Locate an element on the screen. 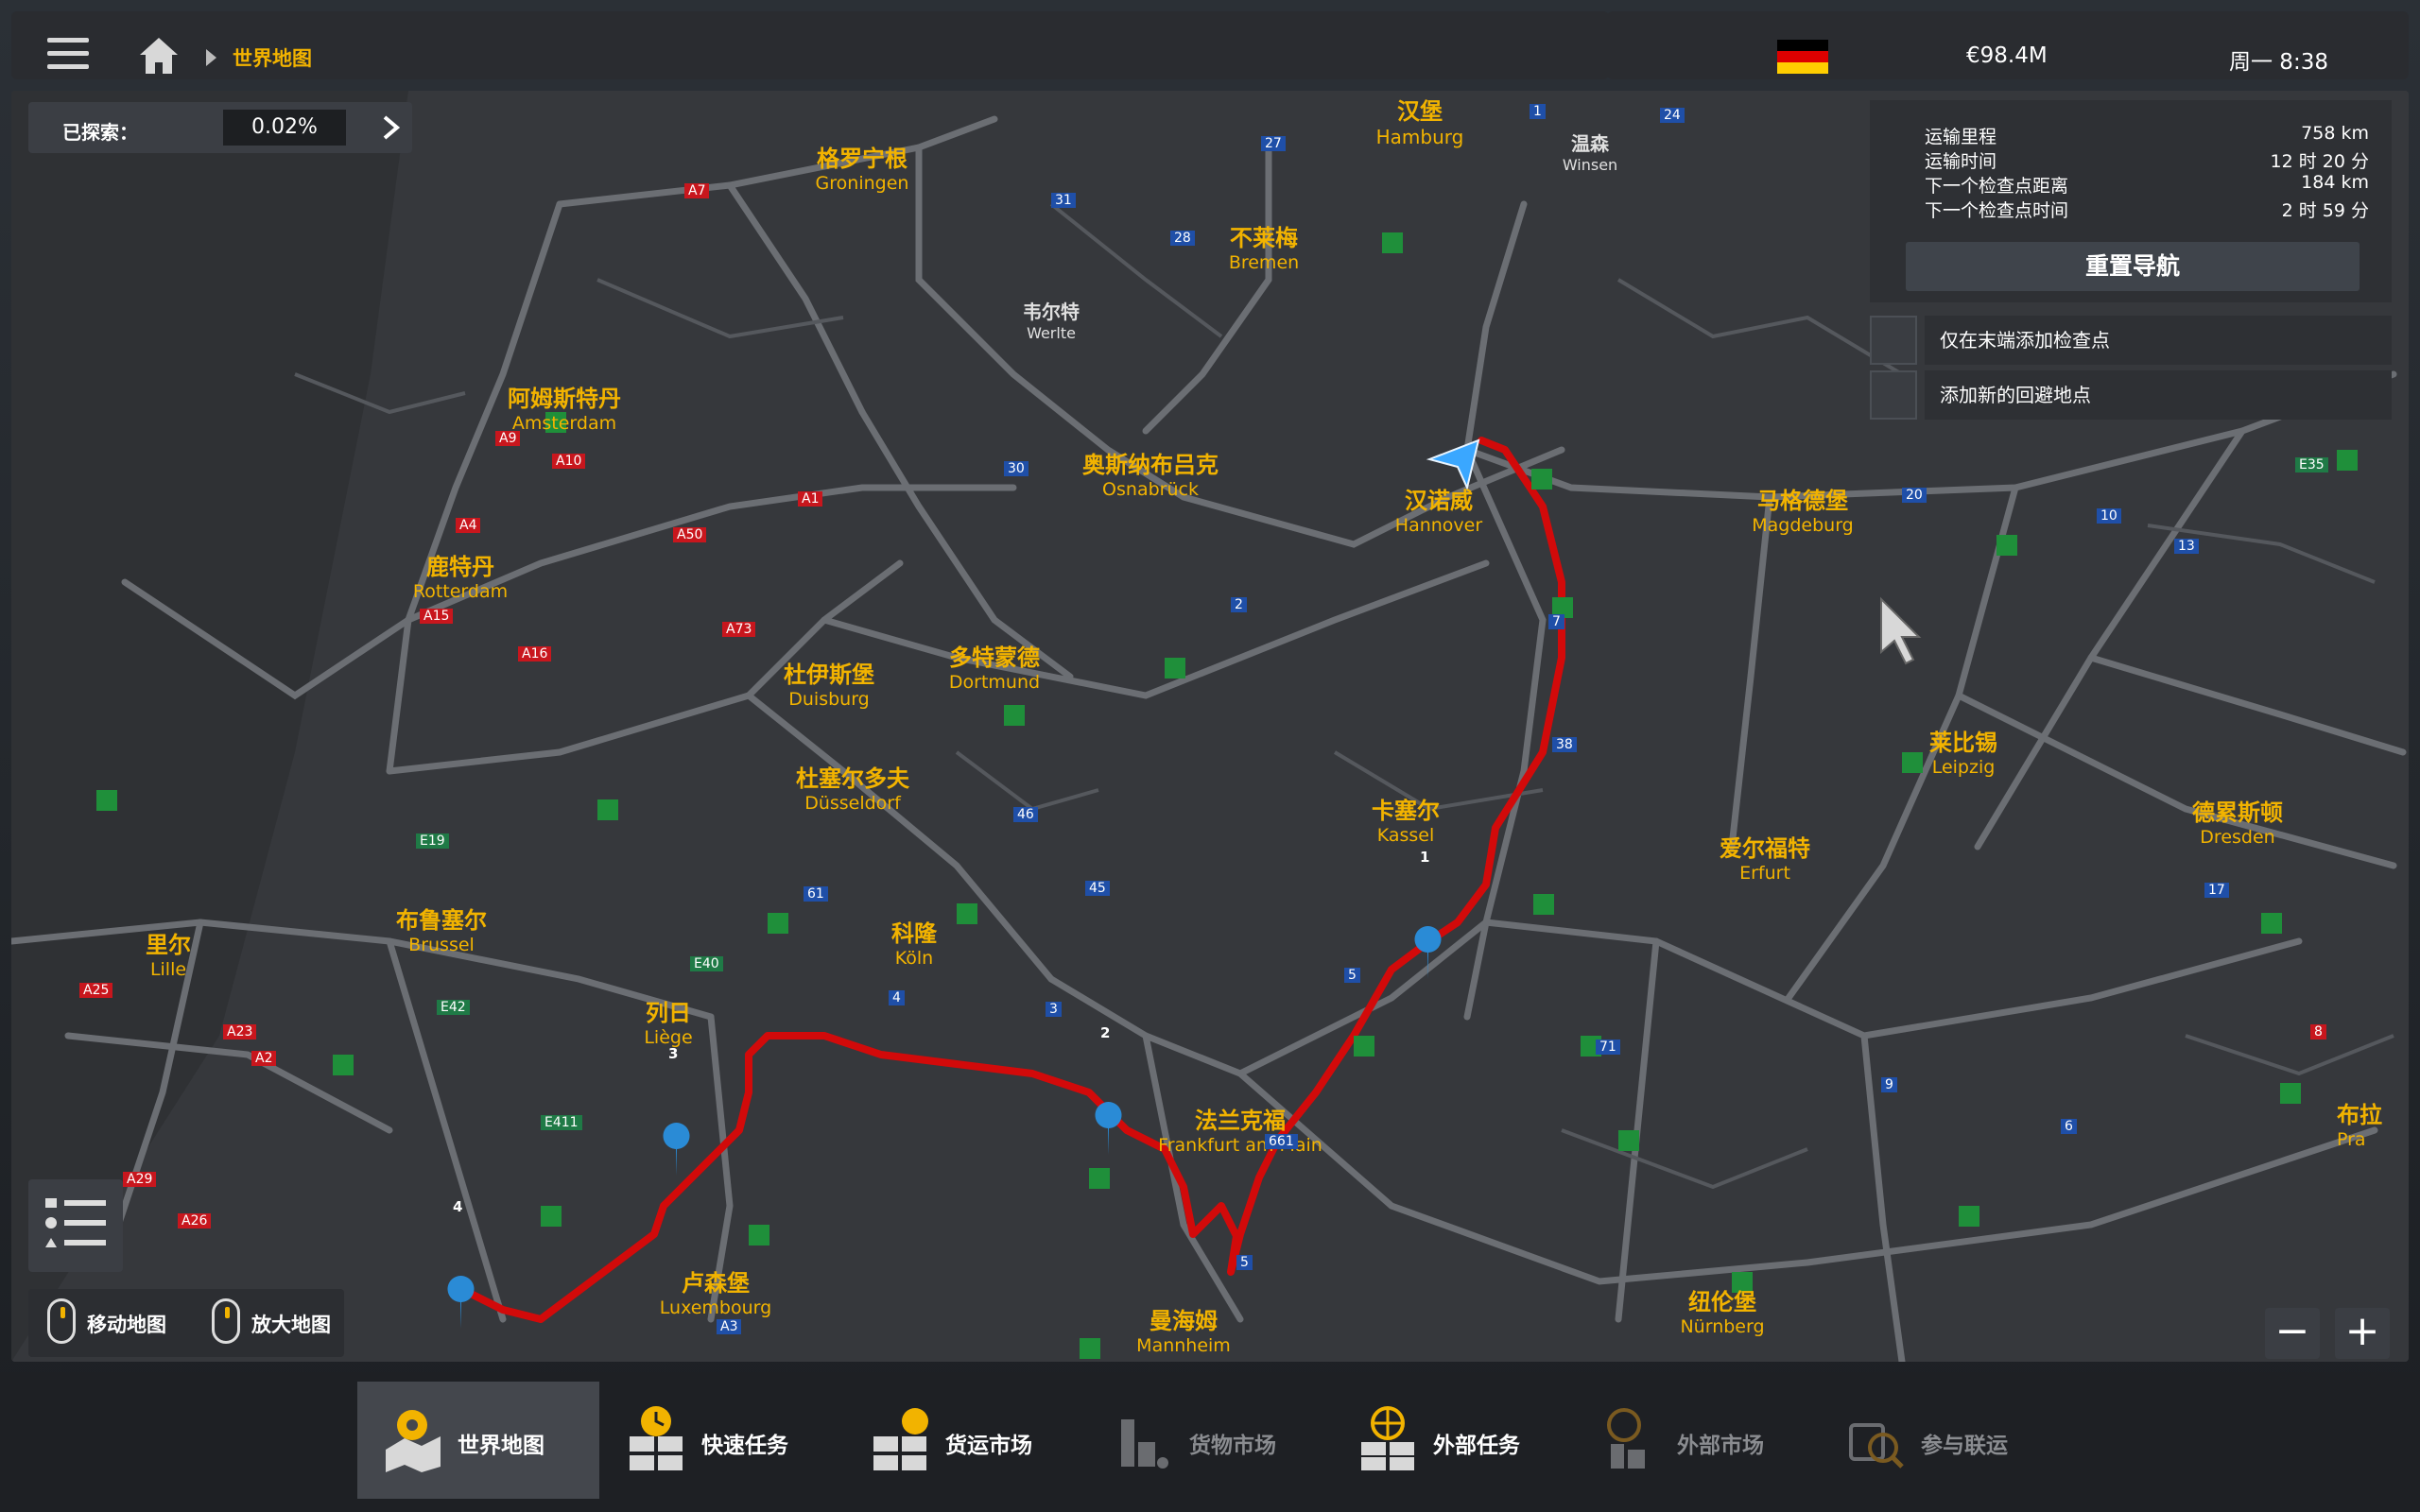 The height and width of the screenshot is (1512, 2420). city-luxembourg: 卢森堡 Luxembourg is located at coordinates (715, 1291).